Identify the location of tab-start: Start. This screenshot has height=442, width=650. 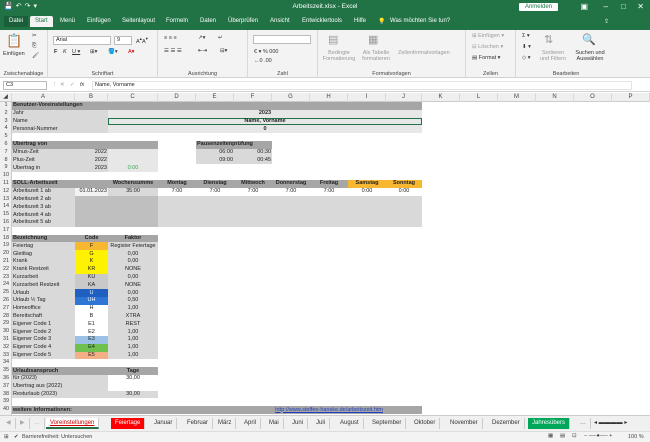
(41, 21).